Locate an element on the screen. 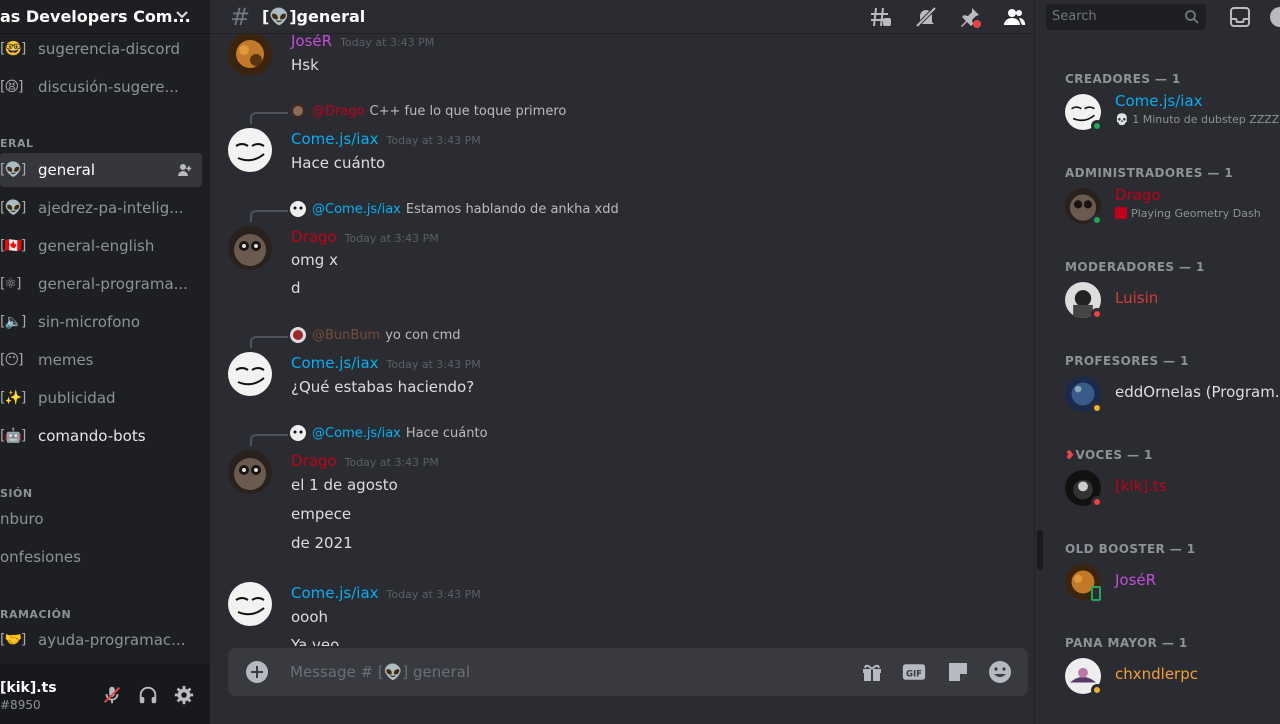 This screenshot has width=1280, height=724. settings-gear-icon is located at coordinates (184, 695).